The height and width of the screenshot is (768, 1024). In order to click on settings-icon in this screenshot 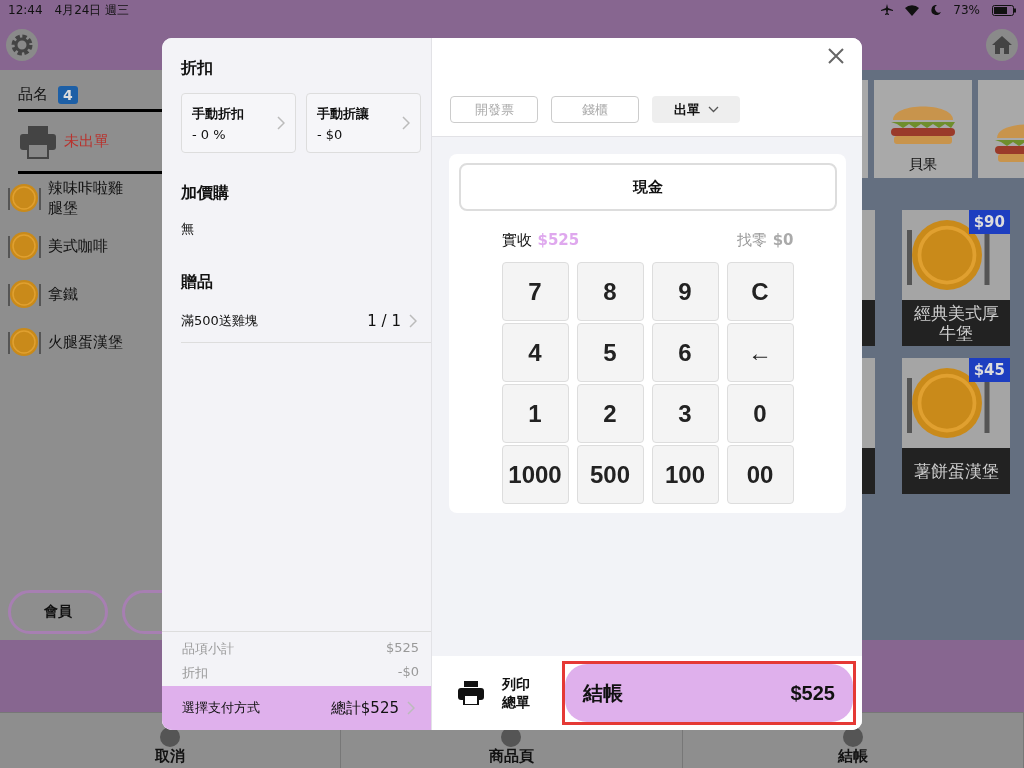, I will do `click(22, 45)`.